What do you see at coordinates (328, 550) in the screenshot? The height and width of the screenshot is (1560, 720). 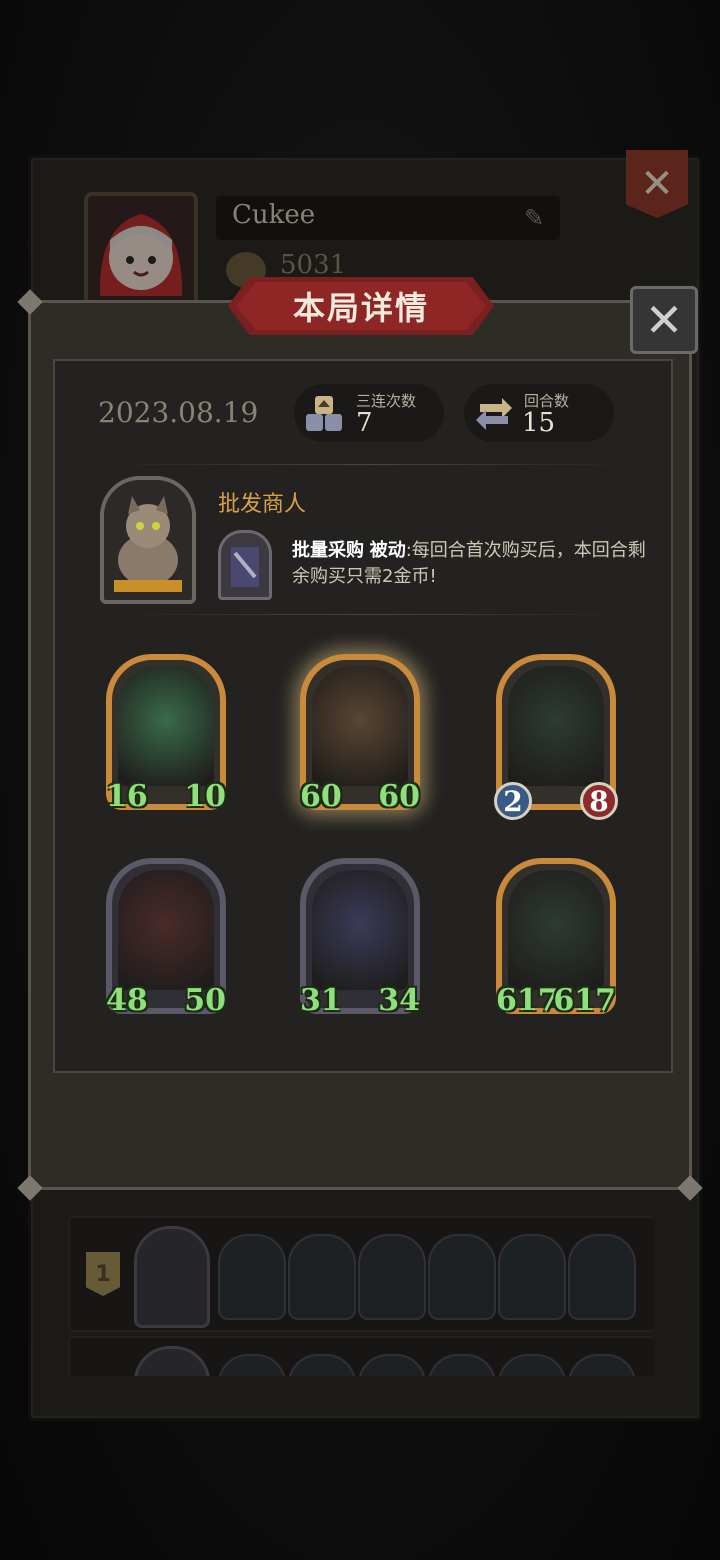 I see `skill-name: 批量采购` at bounding box center [328, 550].